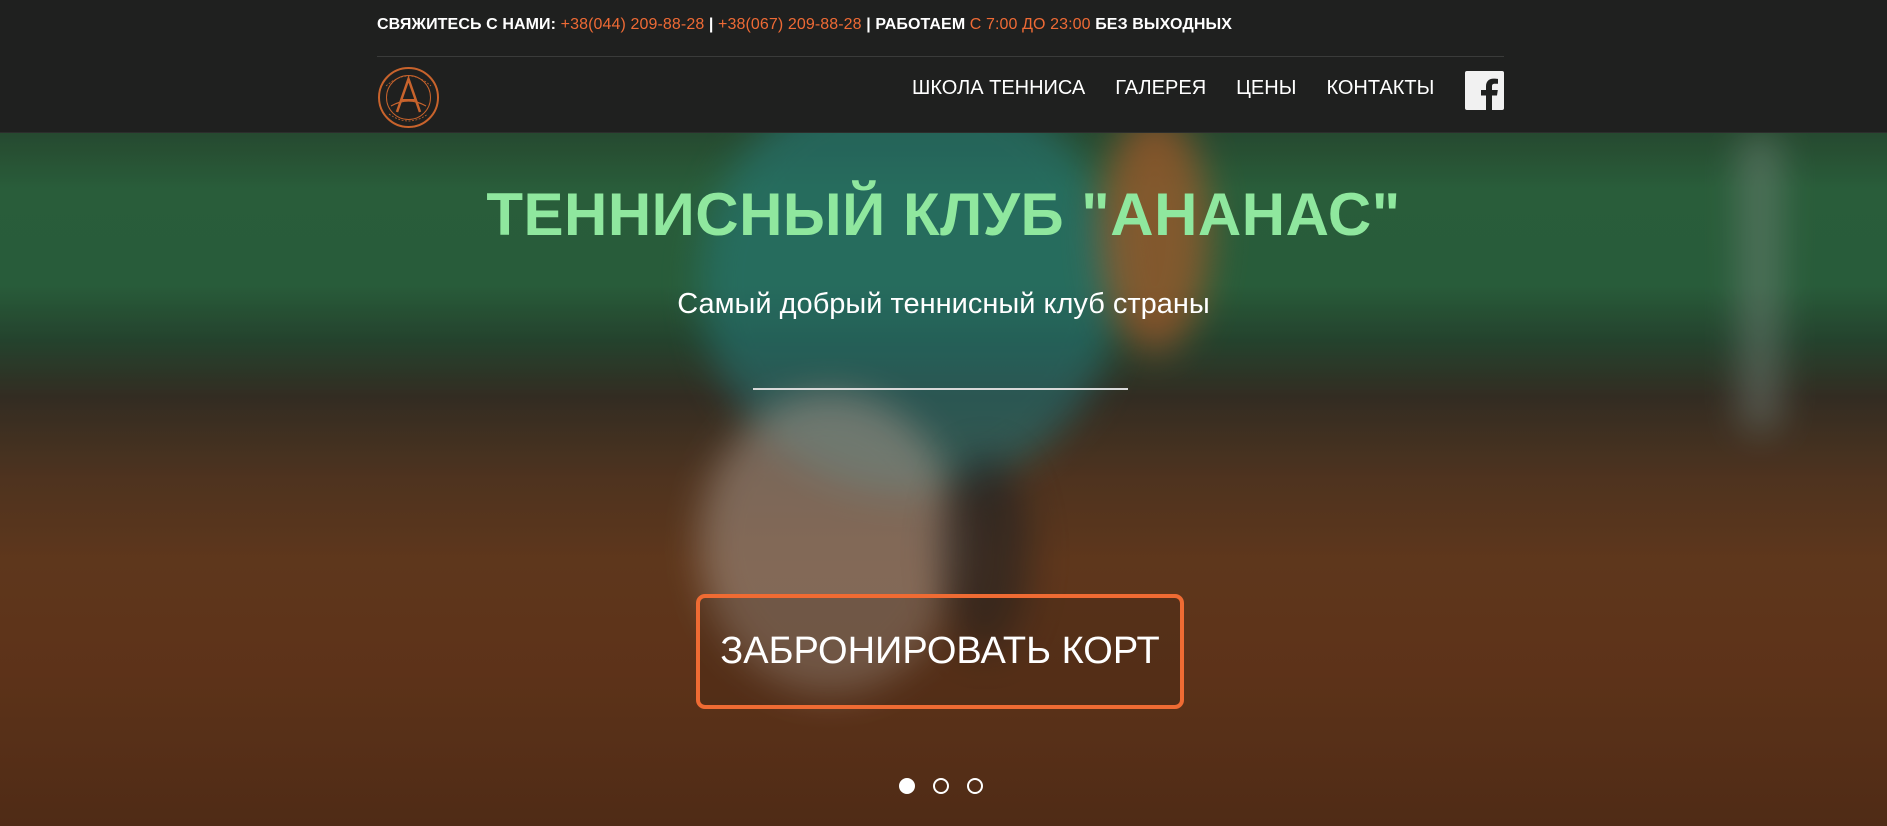 Image resolution: width=1887 pixels, height=826 pixels. Describe the element at coordinates (1266, 88) in the screenshot. I see `nav-item-prices: ЦЕНЫ` at that location.